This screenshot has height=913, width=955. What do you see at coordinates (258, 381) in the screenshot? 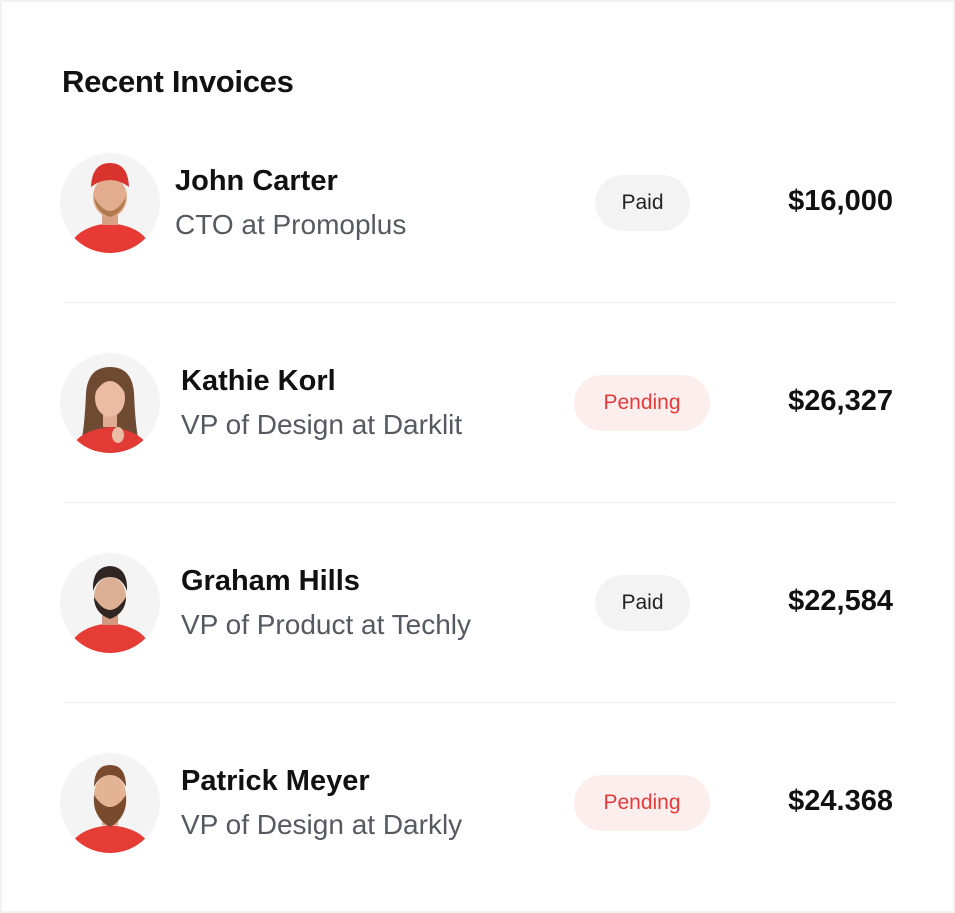
I see `client-name: Kathie Korl` at bounding box center [258, 381].